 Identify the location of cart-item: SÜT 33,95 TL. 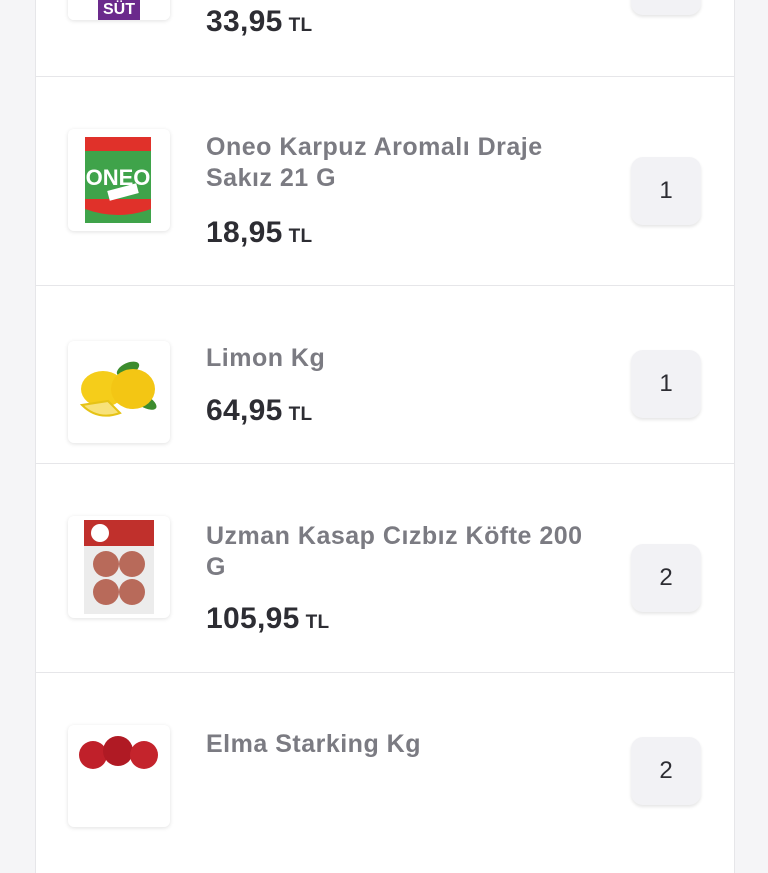
(385, 38).